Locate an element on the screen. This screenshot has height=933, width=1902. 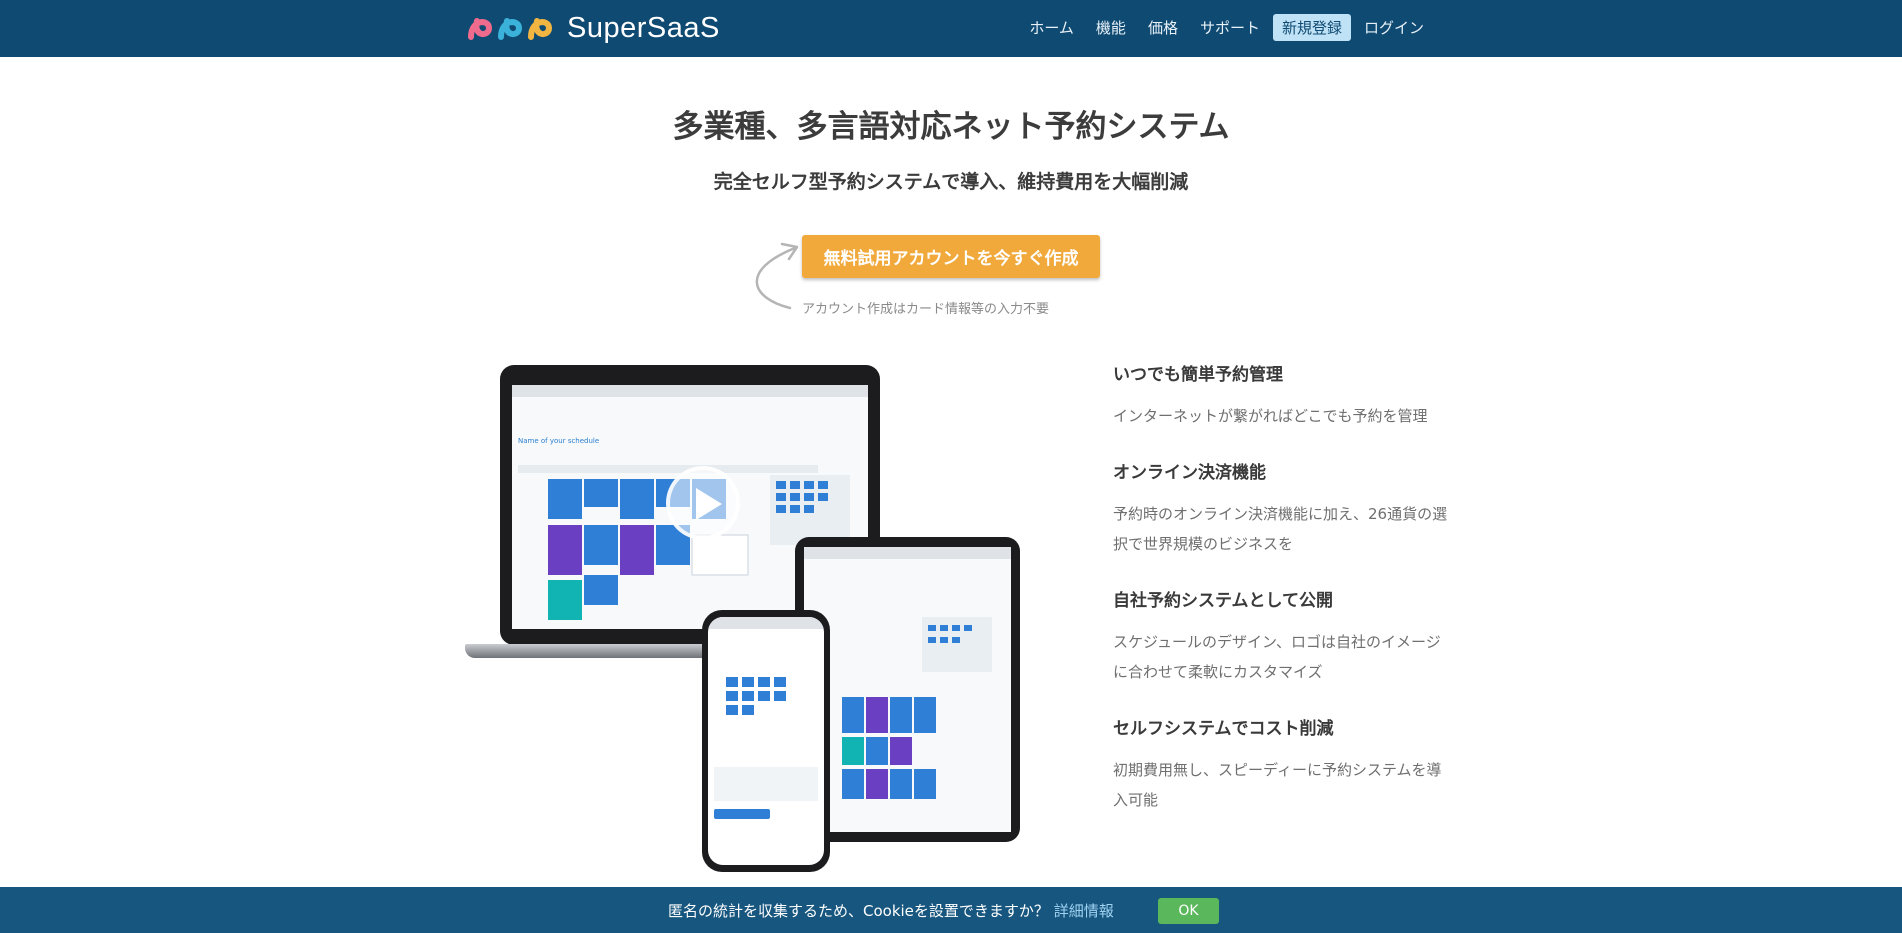
feature-text: 初期費用無し、スピーディーに予約システムを導入可能 is located at coordinates (1277, 785).